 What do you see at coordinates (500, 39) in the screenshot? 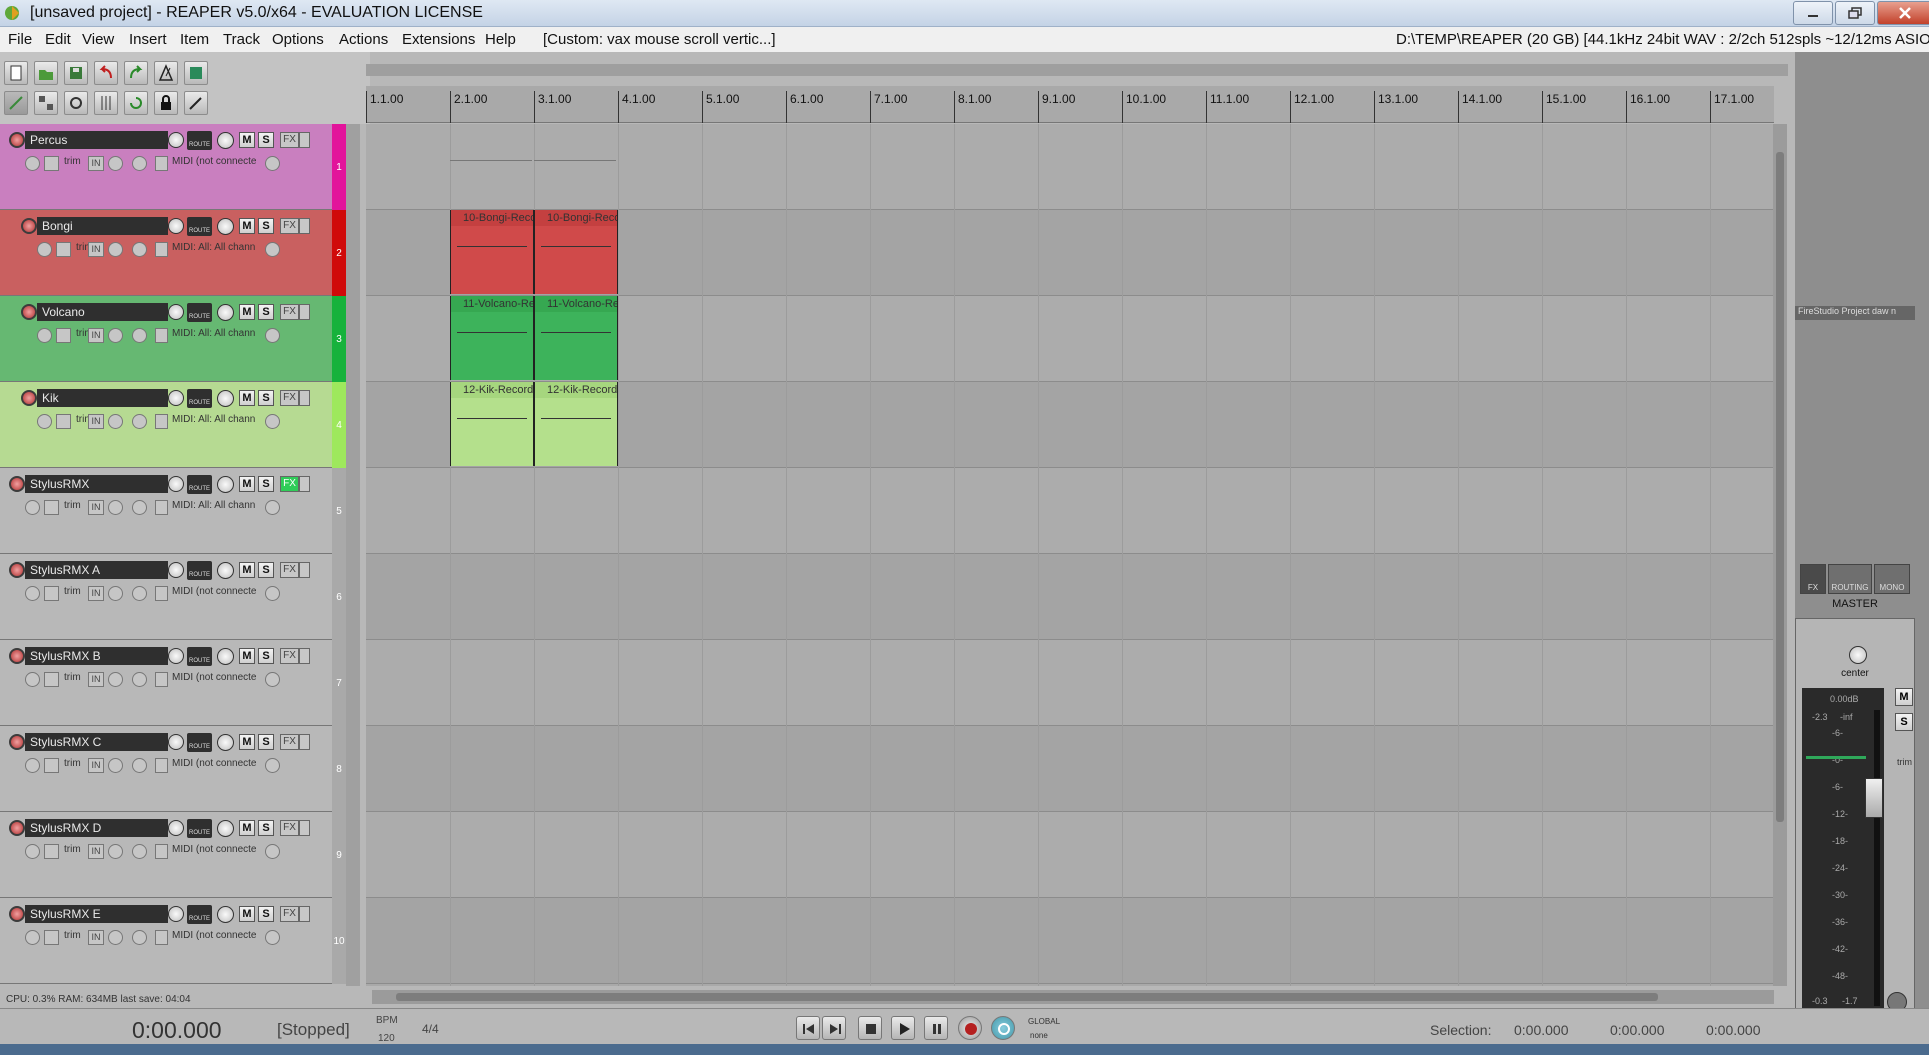
I see `menu-help: Help` at bounding box center [500, 39].